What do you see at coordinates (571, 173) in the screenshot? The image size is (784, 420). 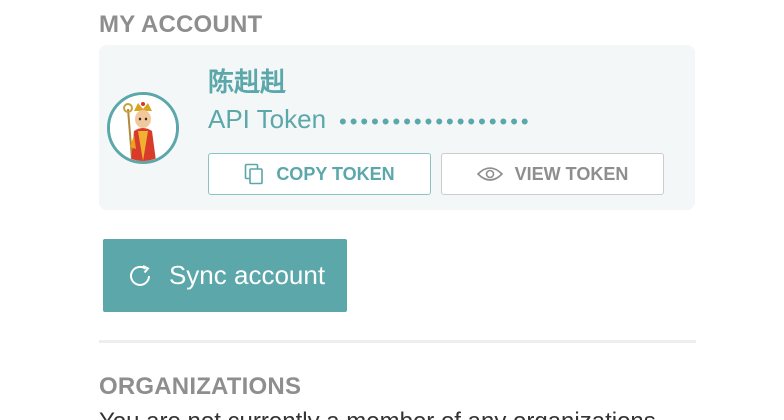 I see `view-token-label: VIEW TOKEN` at bounding box center [571, 173].